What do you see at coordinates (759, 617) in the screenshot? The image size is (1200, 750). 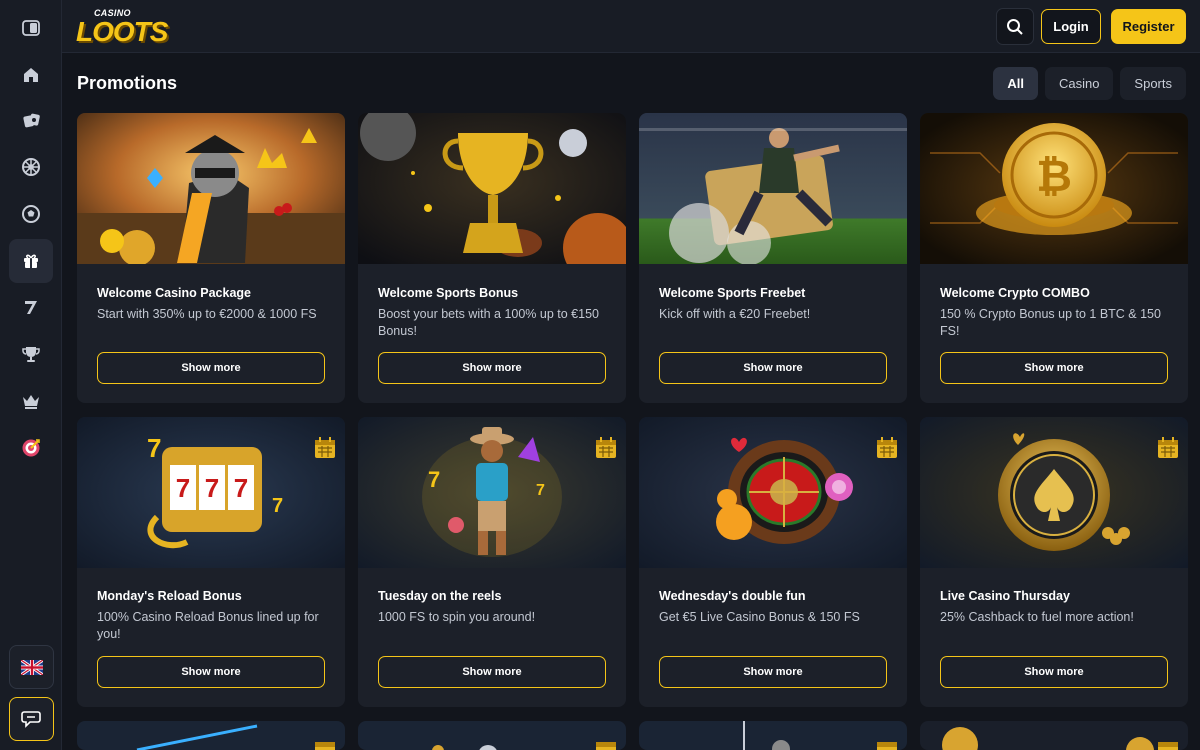 I see `promo-description: Get €5 Live Casino Bonus & 150 FS` at bounding box center [759, 617].